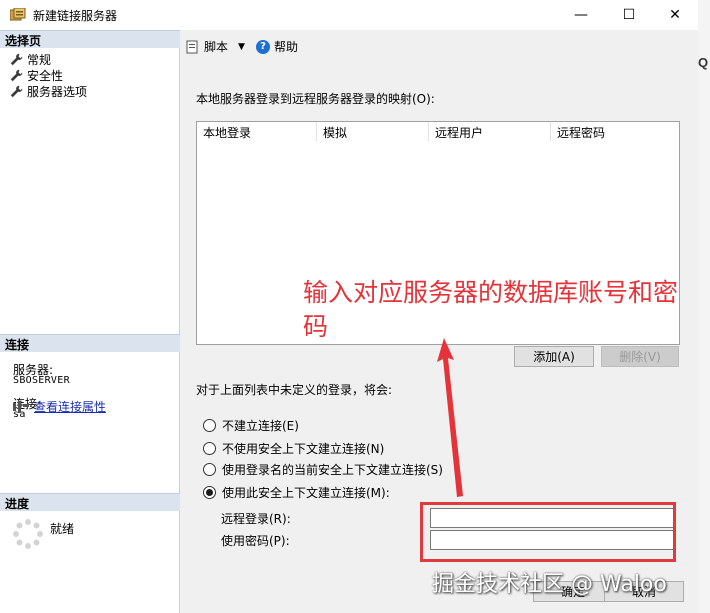  Describe the element at coordinates (373, 131) in the screenshot. I see `column-header-impersonate: 模拟` at that location.